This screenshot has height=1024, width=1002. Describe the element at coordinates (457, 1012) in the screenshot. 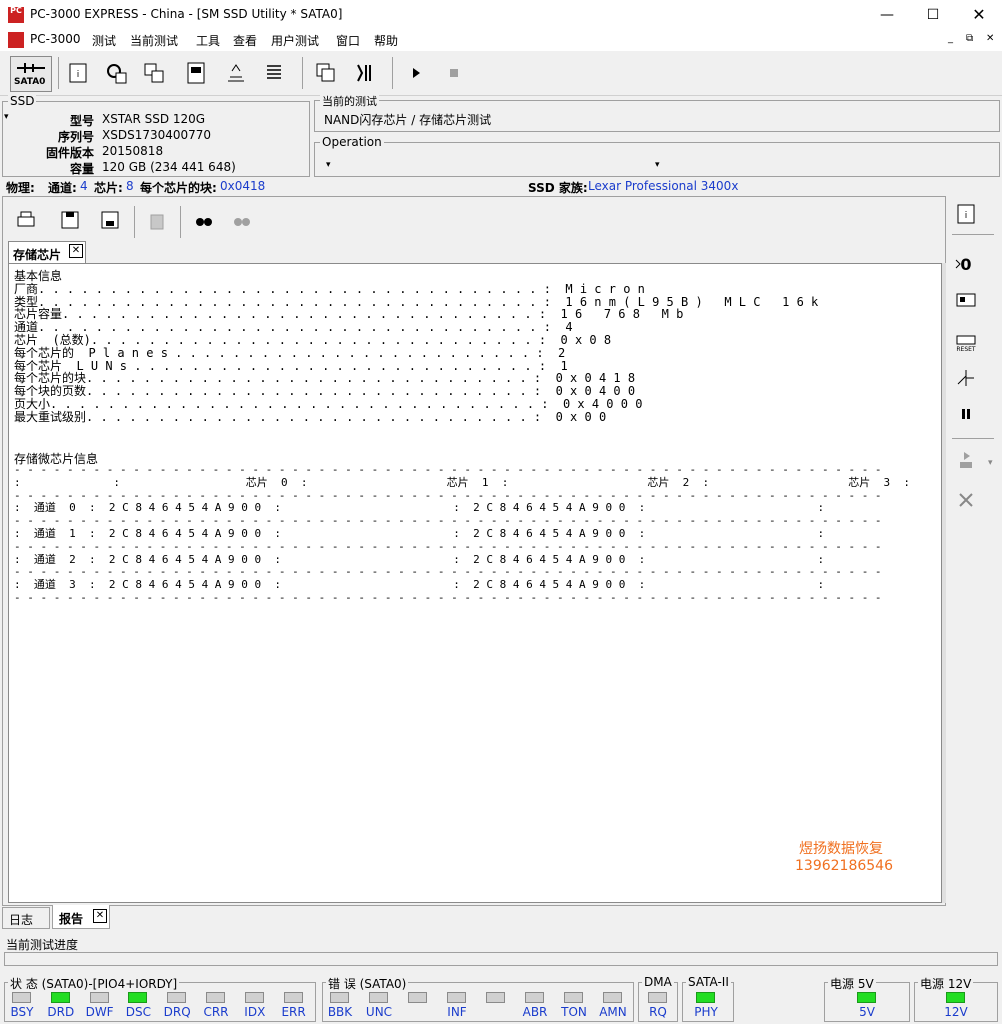

I see `error-led-label: INF` at that location.